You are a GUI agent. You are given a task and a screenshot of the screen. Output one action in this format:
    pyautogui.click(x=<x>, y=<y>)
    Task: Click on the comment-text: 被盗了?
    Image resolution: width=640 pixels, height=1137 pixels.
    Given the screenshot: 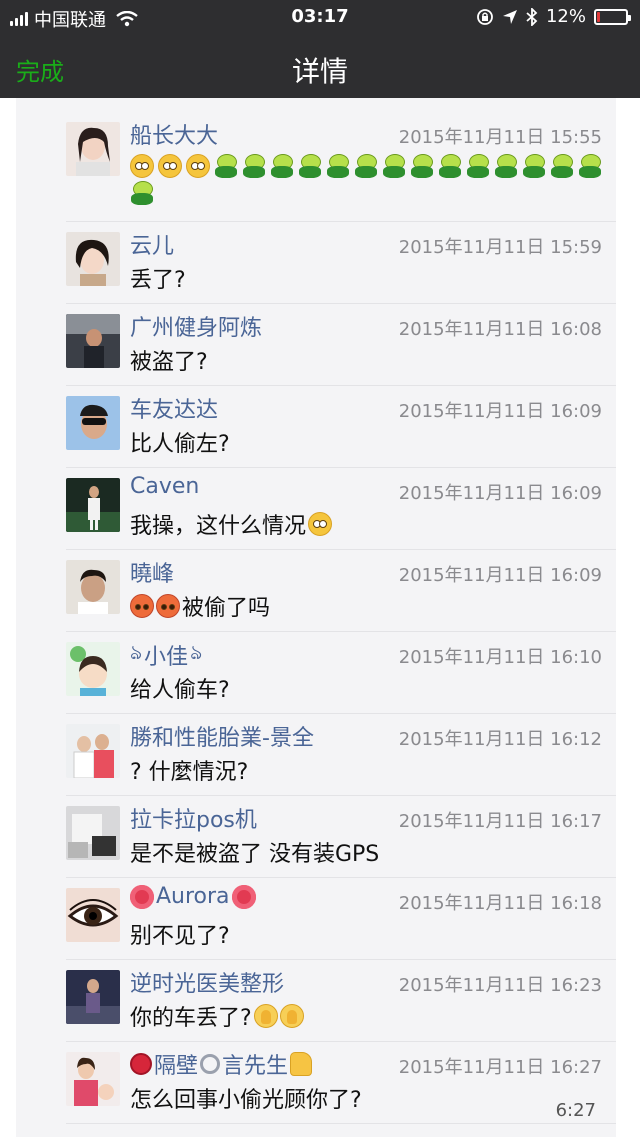 What is the action you would take?
    pyautogui.click(x=169, y=360)
    